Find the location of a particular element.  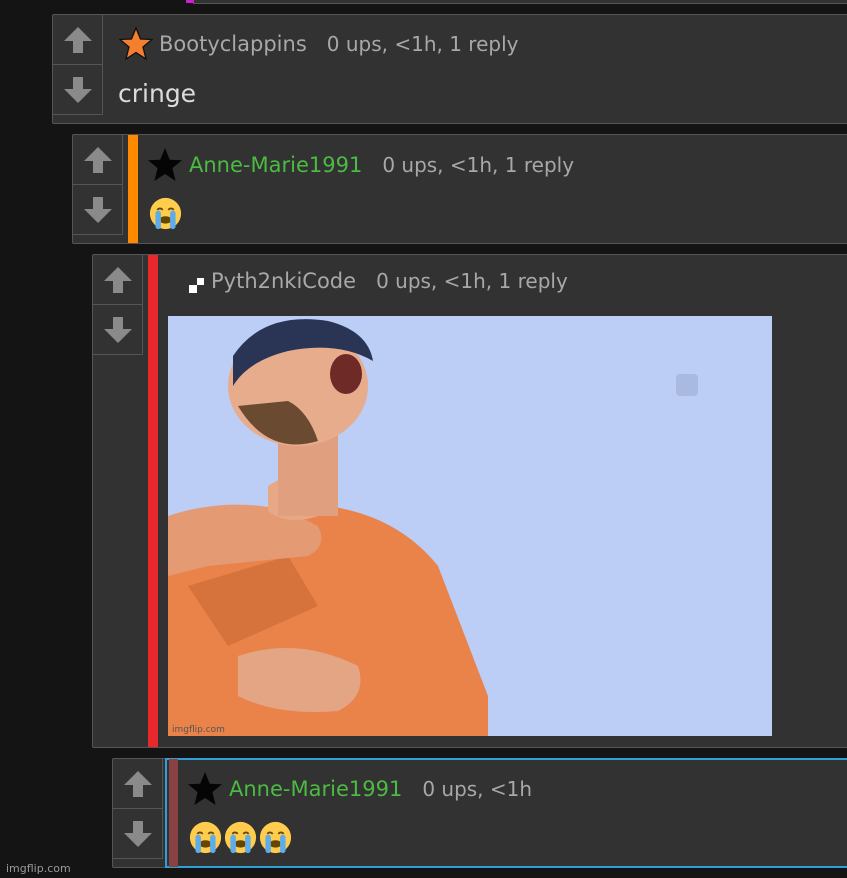

comment-text: cringe is located at coordinates (157, 93).